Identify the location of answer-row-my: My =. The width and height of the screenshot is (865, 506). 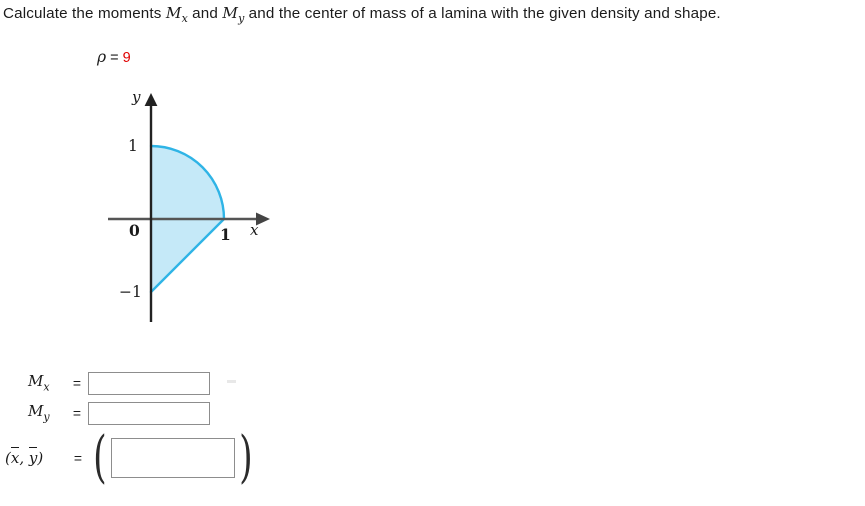
(119, 413).